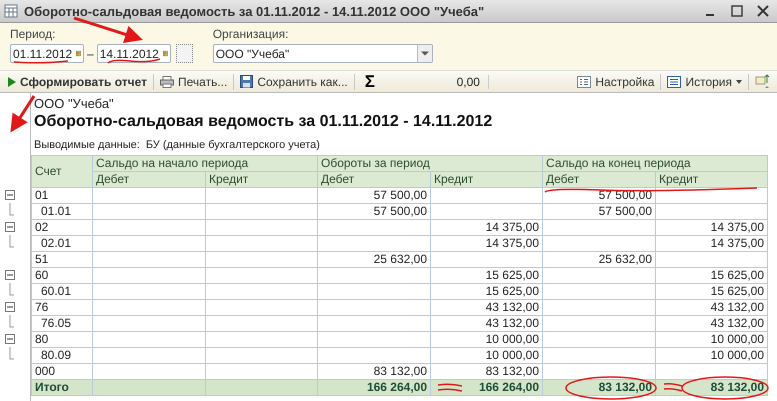  Describe the element at coordinates (23, 114) in the screenshot. I see `annotation-arrow` at that location.